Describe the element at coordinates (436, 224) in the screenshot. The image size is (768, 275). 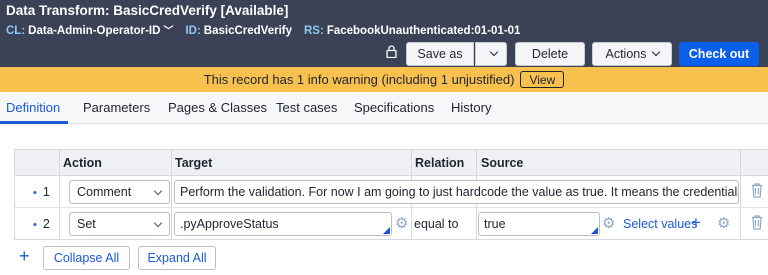
I see `relation-value: equal to` at that location.